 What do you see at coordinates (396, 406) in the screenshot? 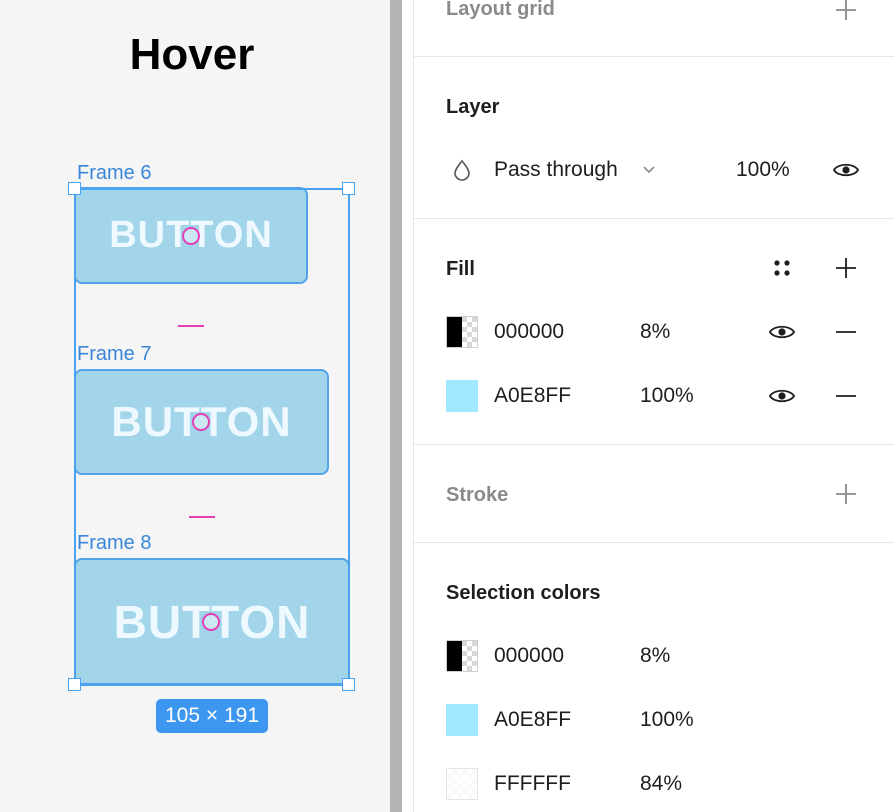
I see `panel-splitter` at bounding box center [396, 406].